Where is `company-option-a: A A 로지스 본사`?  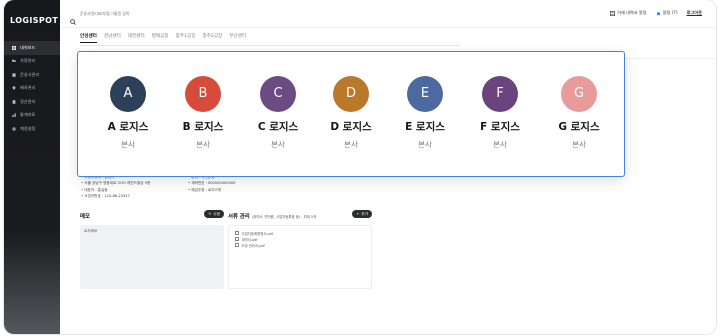 company-option-a: A A 로지스 본사 is located at coordinates (128, 115).